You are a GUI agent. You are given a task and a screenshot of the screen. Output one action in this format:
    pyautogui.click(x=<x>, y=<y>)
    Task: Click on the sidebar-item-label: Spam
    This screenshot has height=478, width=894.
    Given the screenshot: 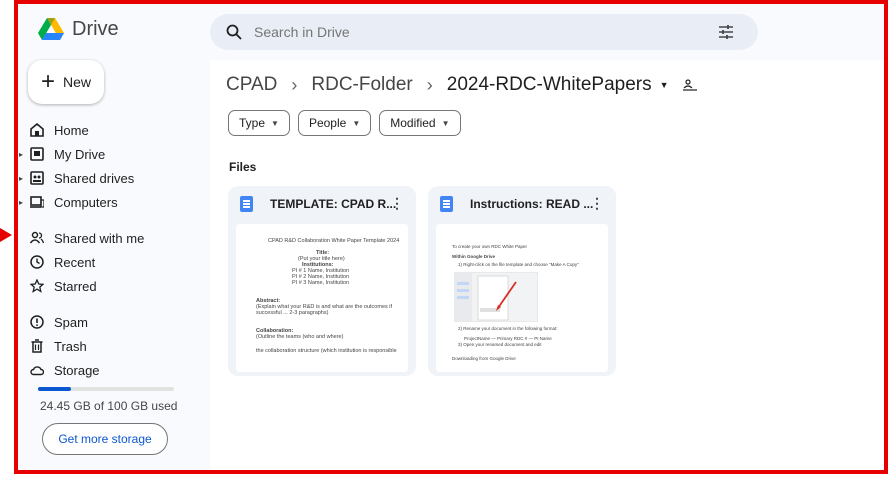 What is the action you would take?
    pyautogui.click(x=71, y=322)
    